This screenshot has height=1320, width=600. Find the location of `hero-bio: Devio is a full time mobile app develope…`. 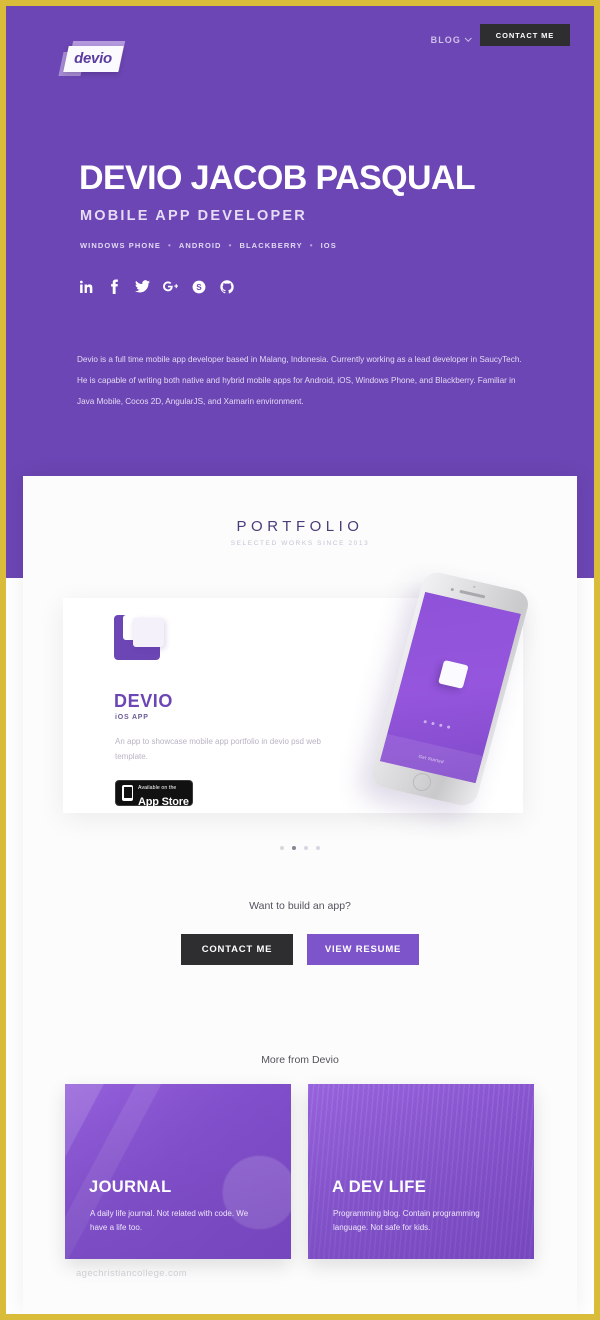

hero-bio: Devio is a full time mobile app develope… is located at coordinates (299, 380).